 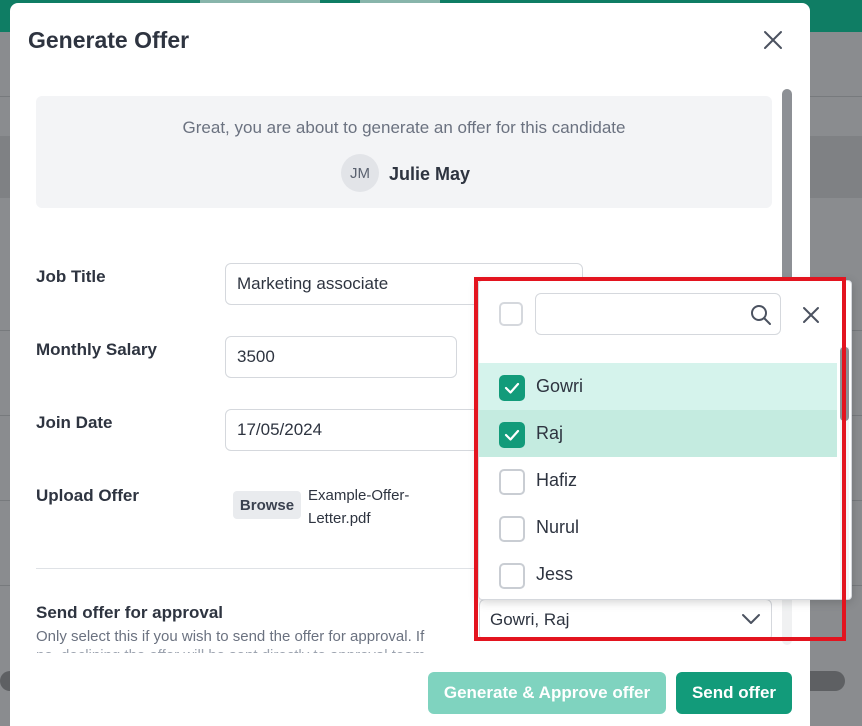 What do you see at coordinates (761, 315) in the screenshot?
I see `search-icon` at bounding box center [761, 315].